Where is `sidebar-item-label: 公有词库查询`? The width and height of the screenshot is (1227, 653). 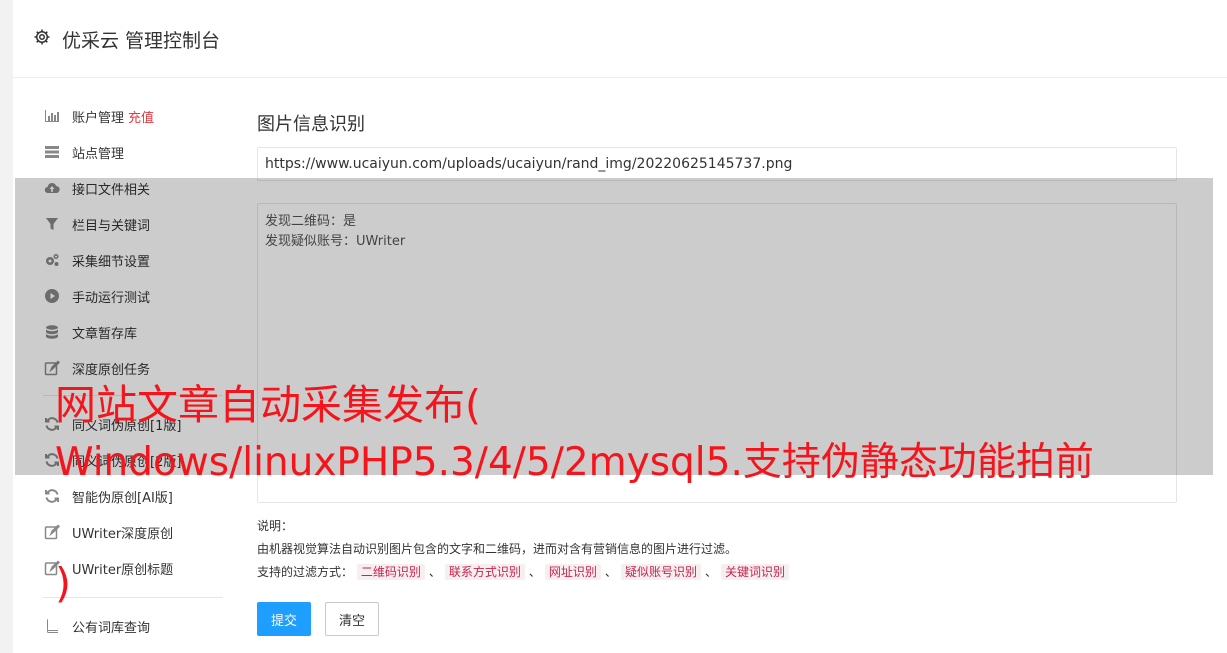 sidebar-item-label: 公有词库查询 is located at coordinates (111, 628).